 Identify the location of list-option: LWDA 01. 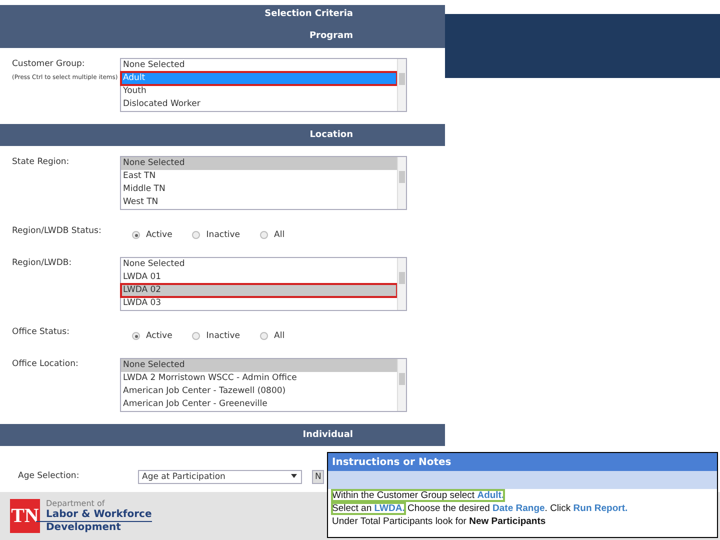
(259, 277).